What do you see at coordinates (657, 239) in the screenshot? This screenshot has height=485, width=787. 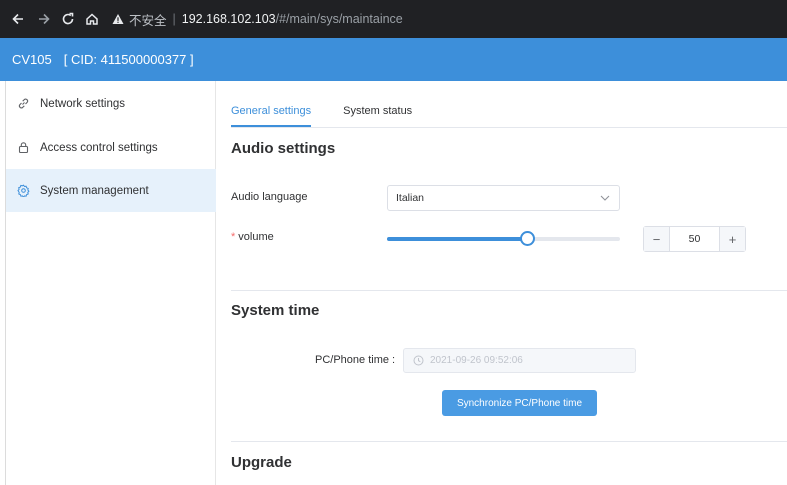 I see `volume-decrease-button: −` at bounding box center [657, 239].